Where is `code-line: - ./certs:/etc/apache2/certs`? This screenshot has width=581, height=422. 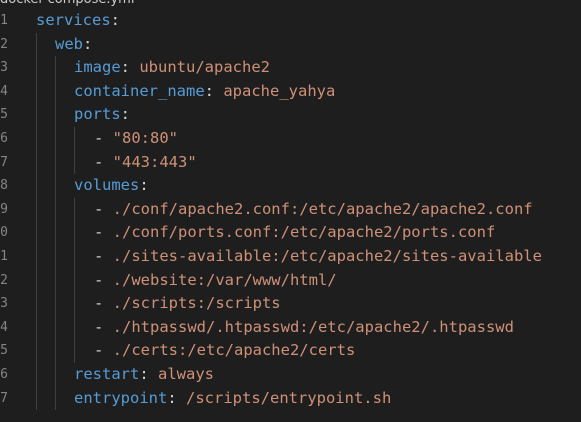 code-line: - ./certs:/etc/apache2/certs is located at coordinates (224, 351).